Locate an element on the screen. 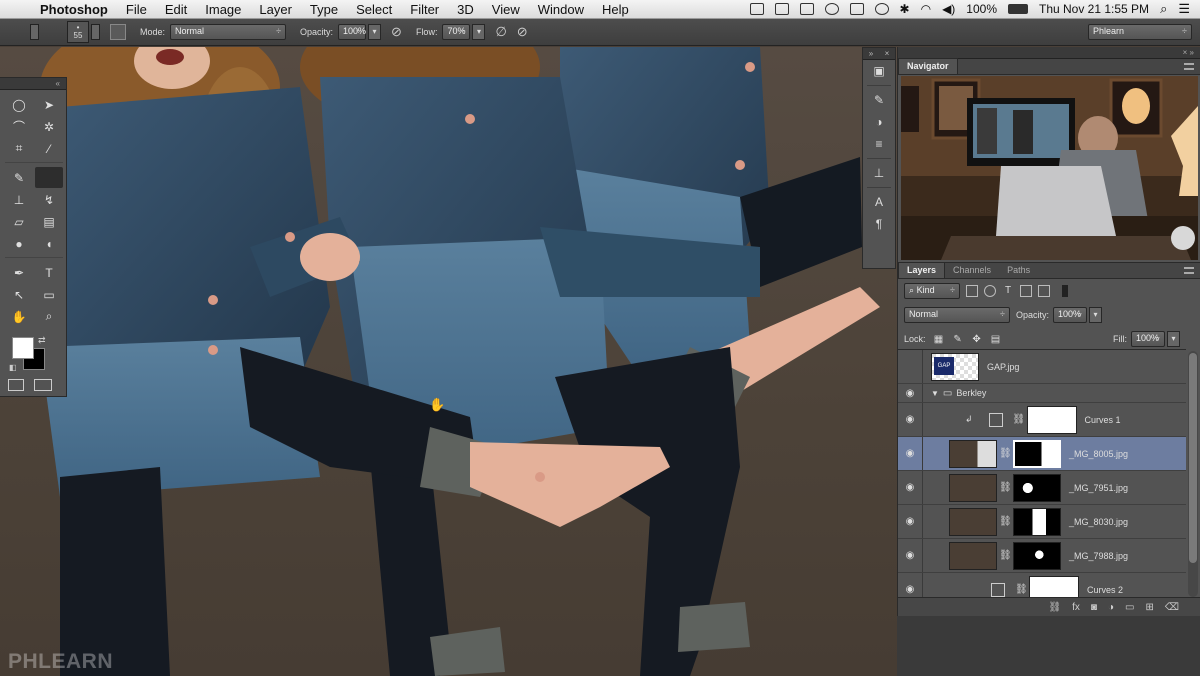 The image size is (1200, 676). app-menu: Photoshop is located at coordinates (76, 9).